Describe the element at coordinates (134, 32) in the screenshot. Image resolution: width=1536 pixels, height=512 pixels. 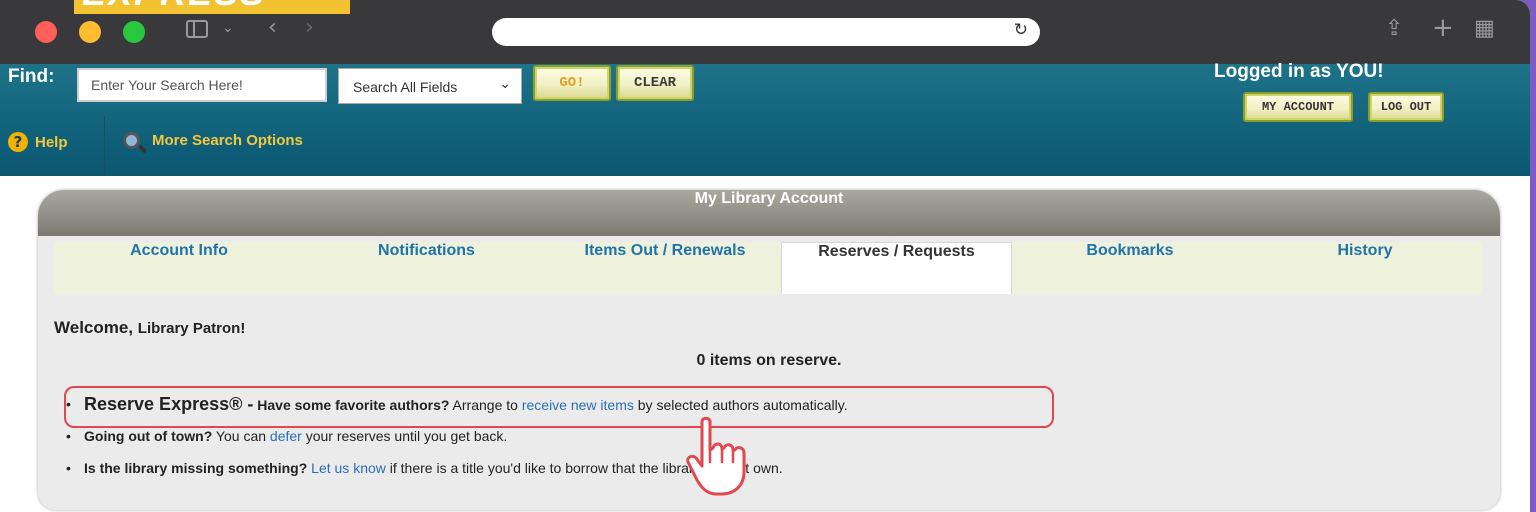
I see `zoom-window-button` at that location.